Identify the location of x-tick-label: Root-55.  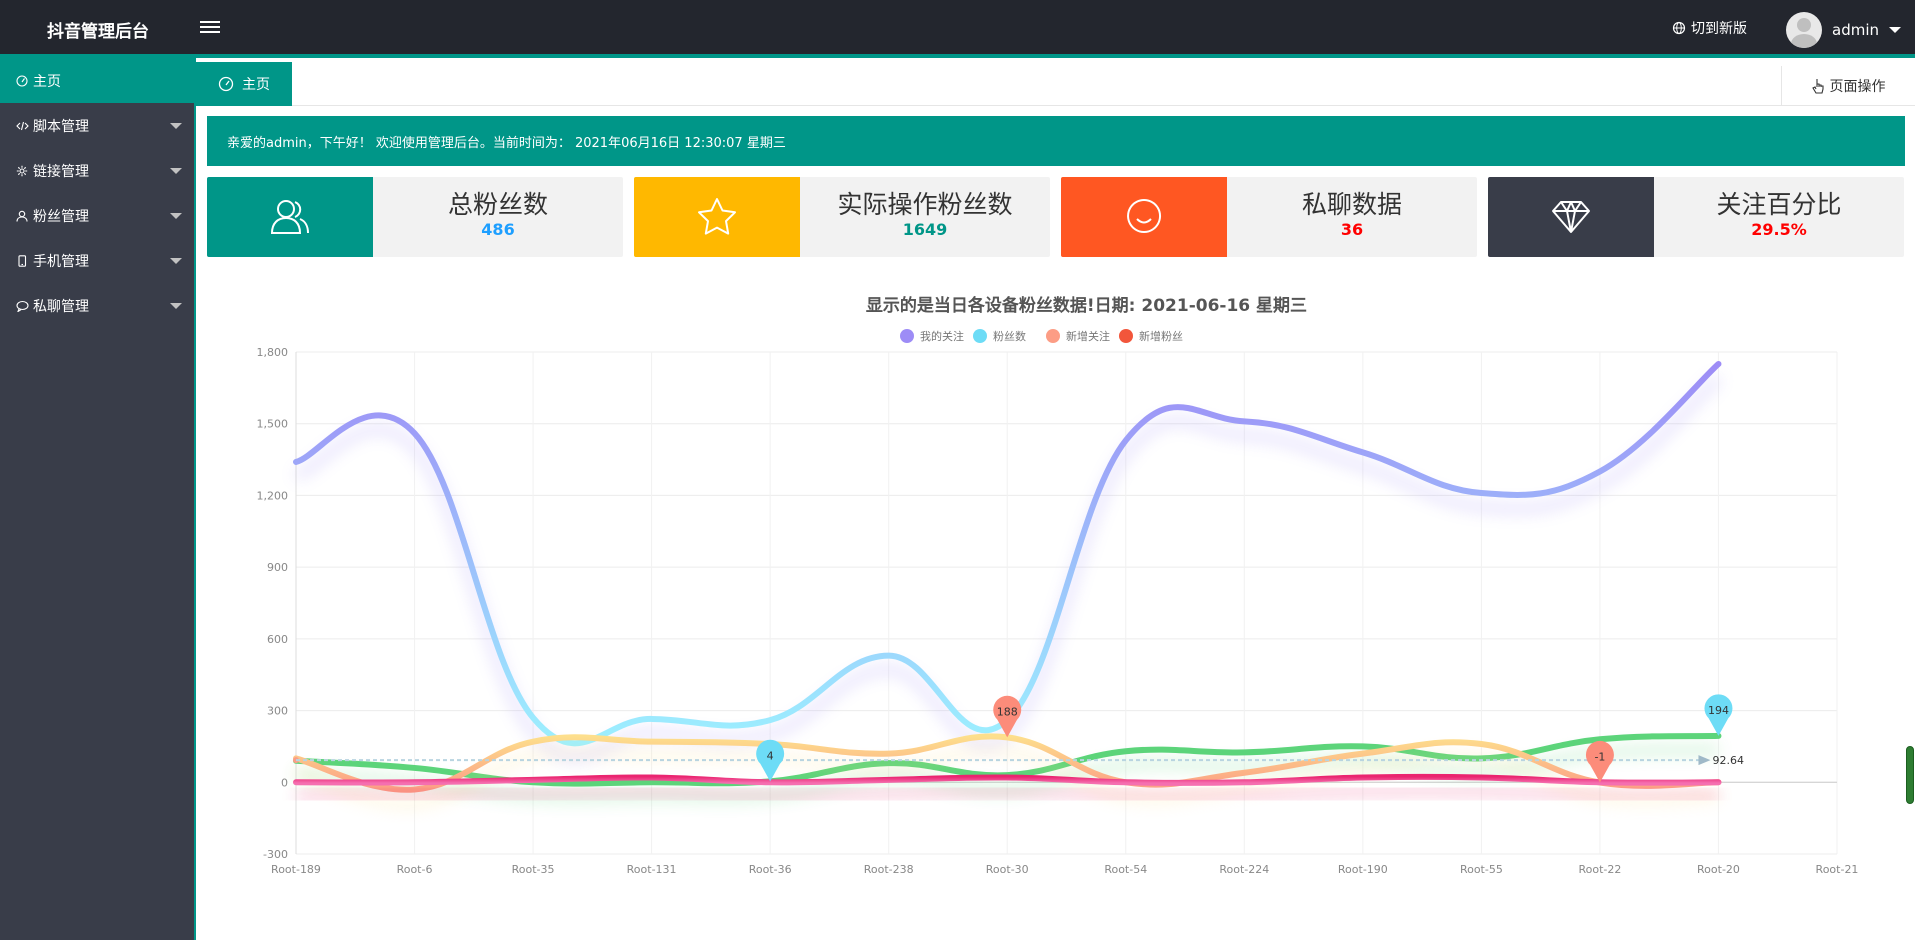
(1481, 869).